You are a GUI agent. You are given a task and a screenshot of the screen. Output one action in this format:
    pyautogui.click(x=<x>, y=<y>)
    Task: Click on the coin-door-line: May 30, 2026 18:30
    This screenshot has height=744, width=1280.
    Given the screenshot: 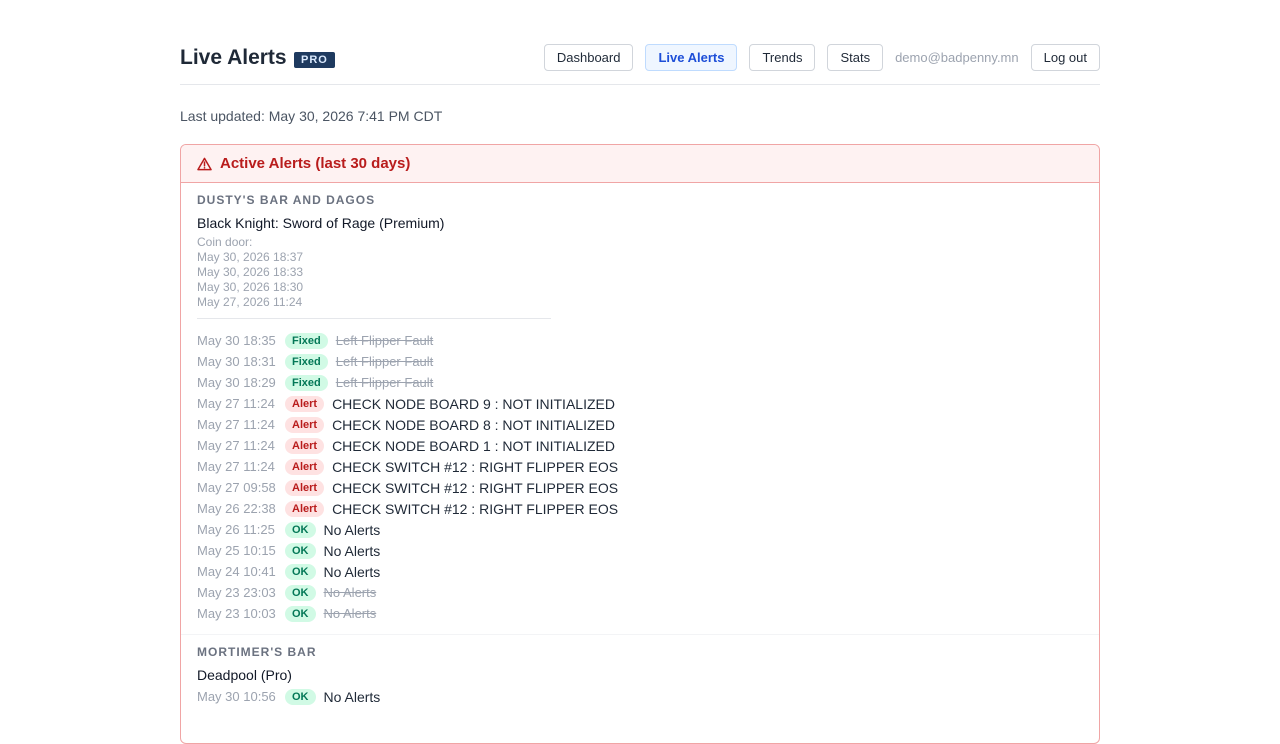 What is the action you would take?
    pyautogui.click(x=250, y=287)
    